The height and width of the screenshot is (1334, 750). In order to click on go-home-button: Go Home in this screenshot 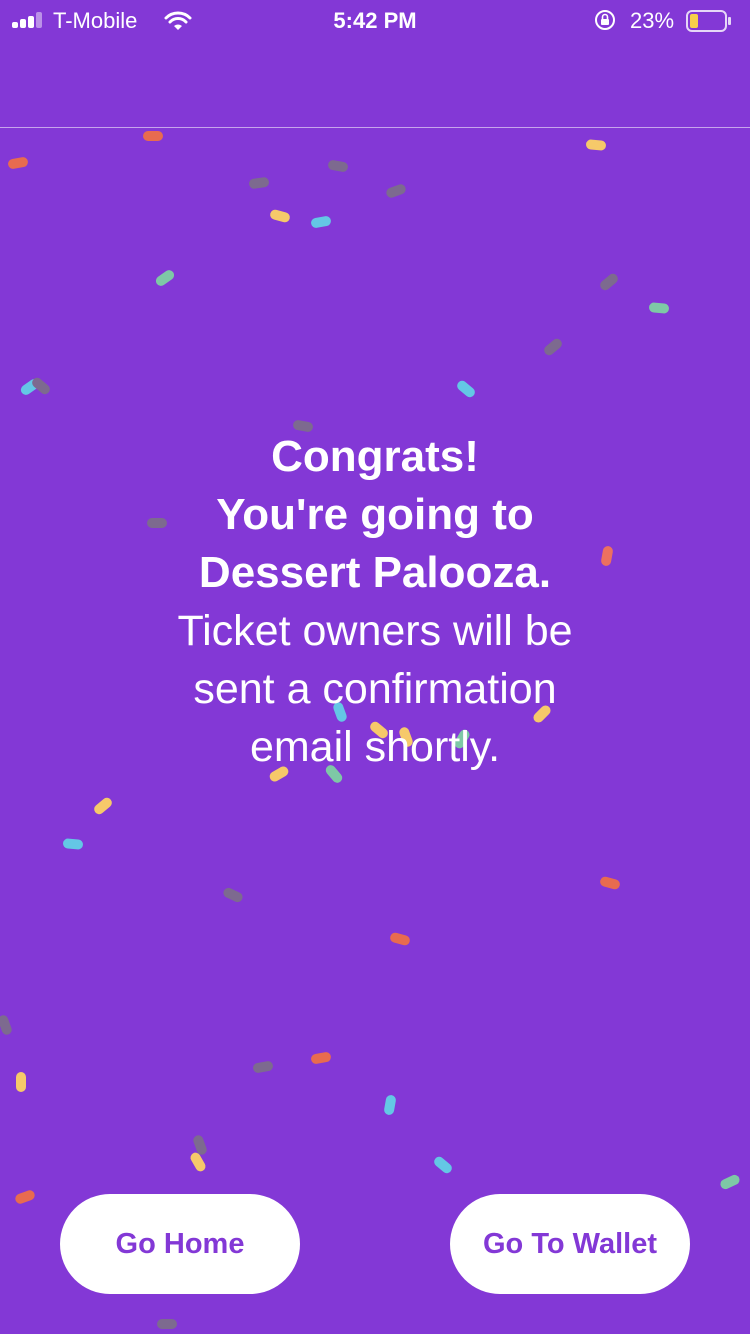, I will do `click(180, 1244)`.